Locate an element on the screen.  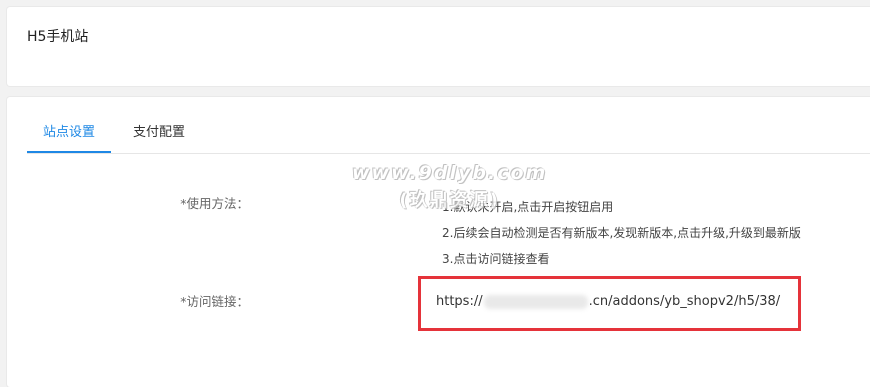
usage-label: *使用方法： is located at coordinates (214, 203).